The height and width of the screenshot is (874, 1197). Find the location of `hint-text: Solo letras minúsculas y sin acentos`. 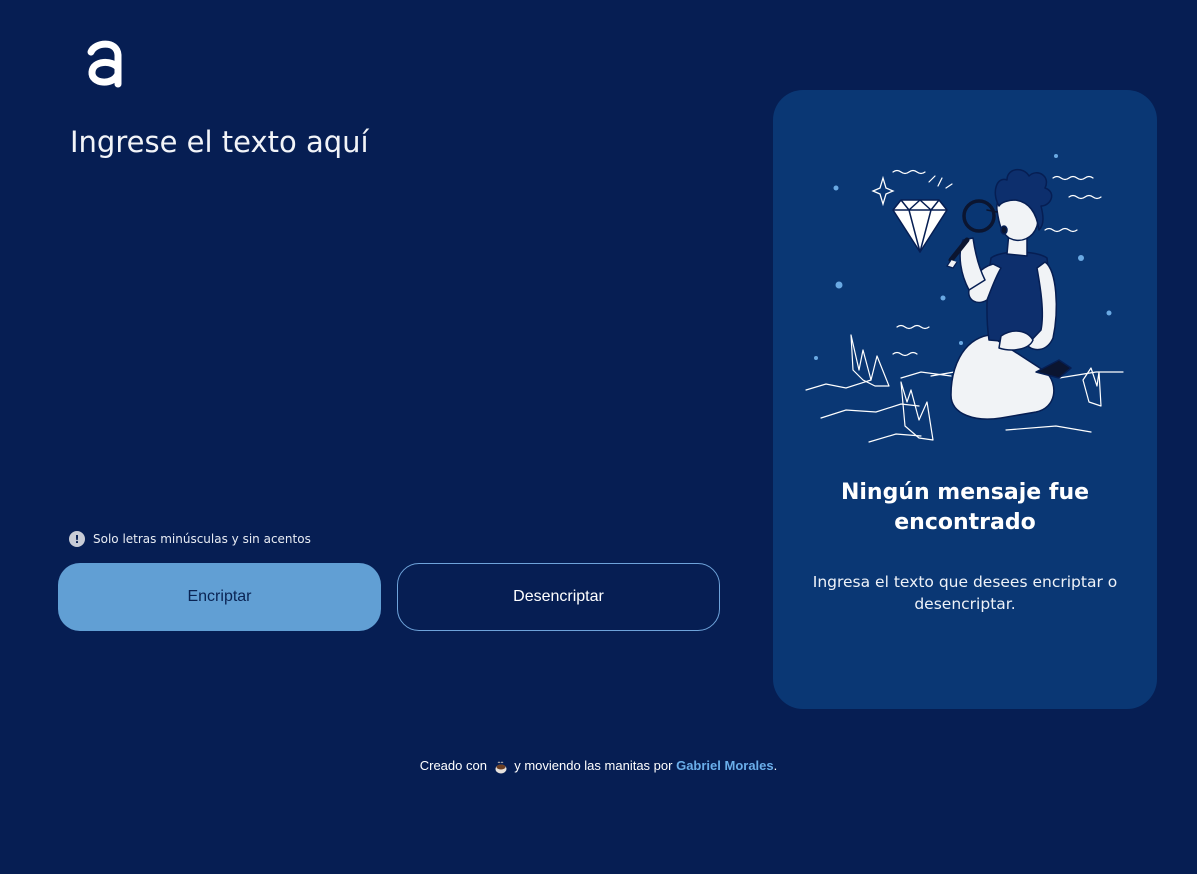

hint-text: Solo letras minúsculas y sin acentos is located at coordinates (202, 539).